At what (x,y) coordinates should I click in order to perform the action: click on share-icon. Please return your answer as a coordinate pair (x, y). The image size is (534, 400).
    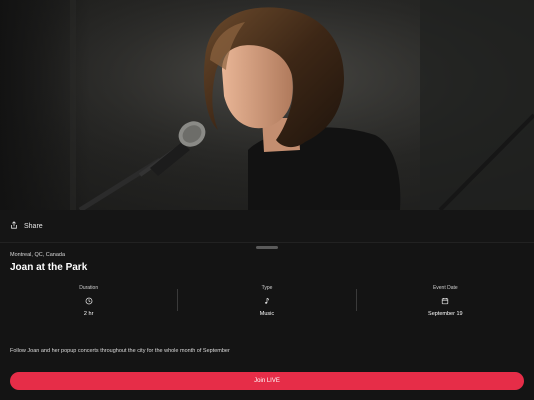
    Looking at the image, I should click on (14, 226).